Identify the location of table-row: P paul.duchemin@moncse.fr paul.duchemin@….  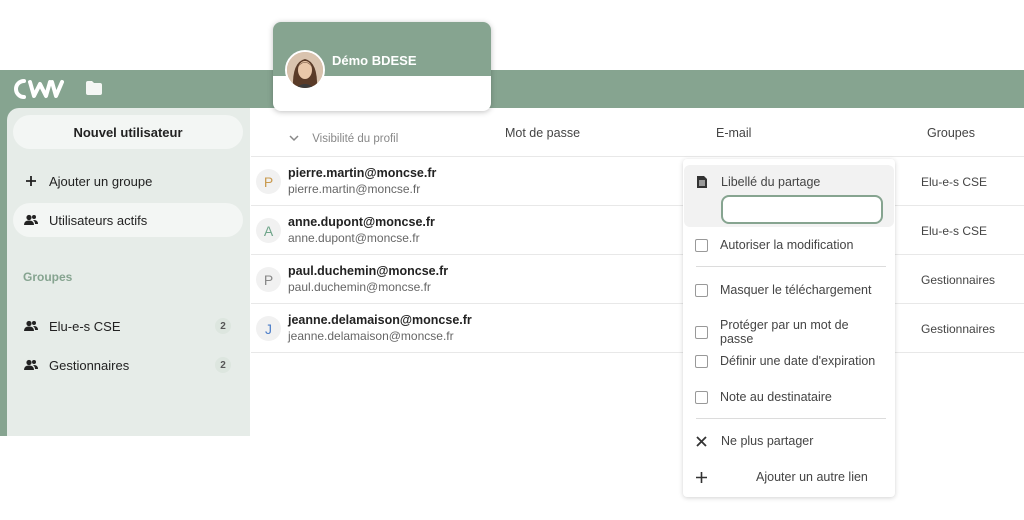
(637, 279).